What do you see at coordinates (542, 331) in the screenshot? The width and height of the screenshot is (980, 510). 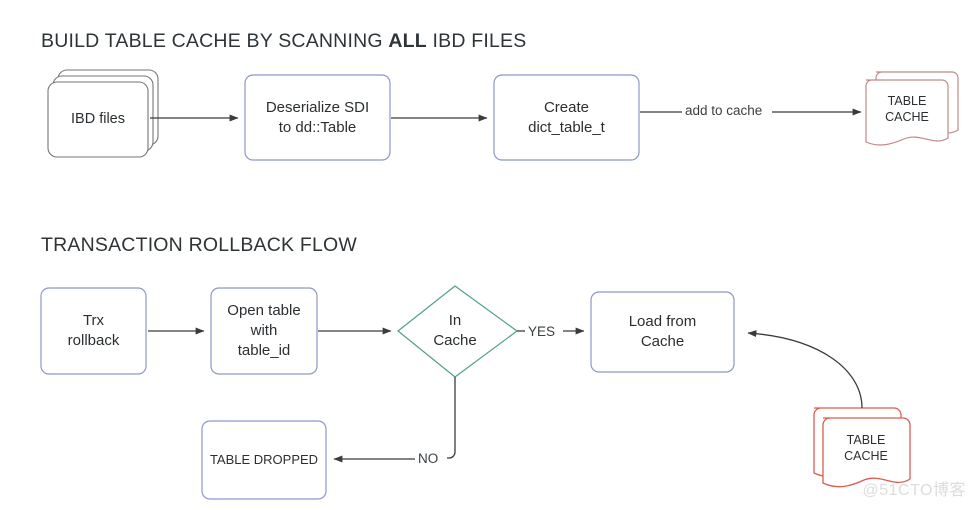 I see `edge-label-yes: YES` at bounding box center [542, 331].